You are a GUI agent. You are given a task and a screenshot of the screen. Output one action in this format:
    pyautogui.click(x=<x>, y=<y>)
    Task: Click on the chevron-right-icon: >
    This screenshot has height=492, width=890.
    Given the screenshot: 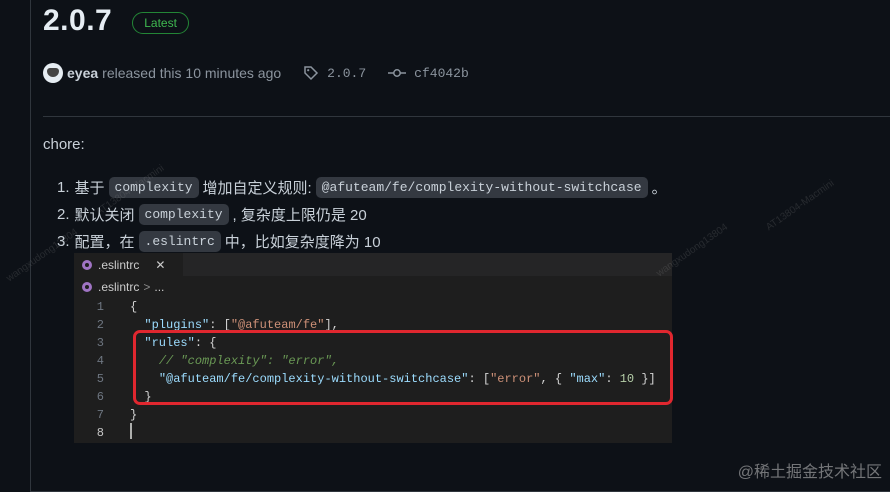 What is the action you would take?
    pyautogui.click(x=147, y=287)
    